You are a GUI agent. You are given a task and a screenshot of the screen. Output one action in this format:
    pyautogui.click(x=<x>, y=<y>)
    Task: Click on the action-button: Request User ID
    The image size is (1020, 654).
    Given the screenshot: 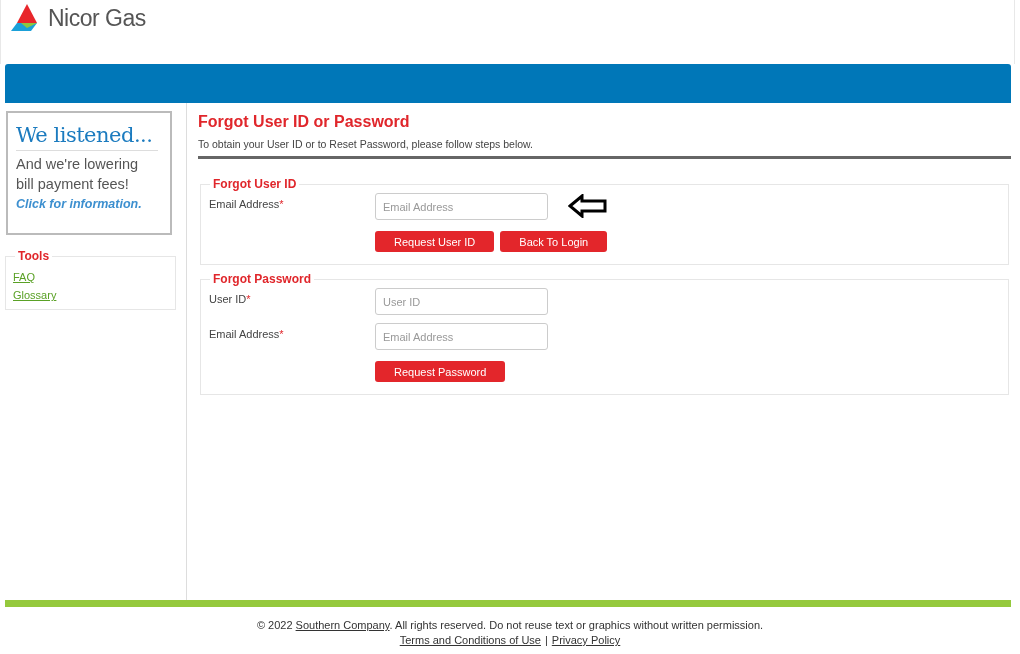 What is the action you would take?
    pyautogui.click(x=435, y=241)
    